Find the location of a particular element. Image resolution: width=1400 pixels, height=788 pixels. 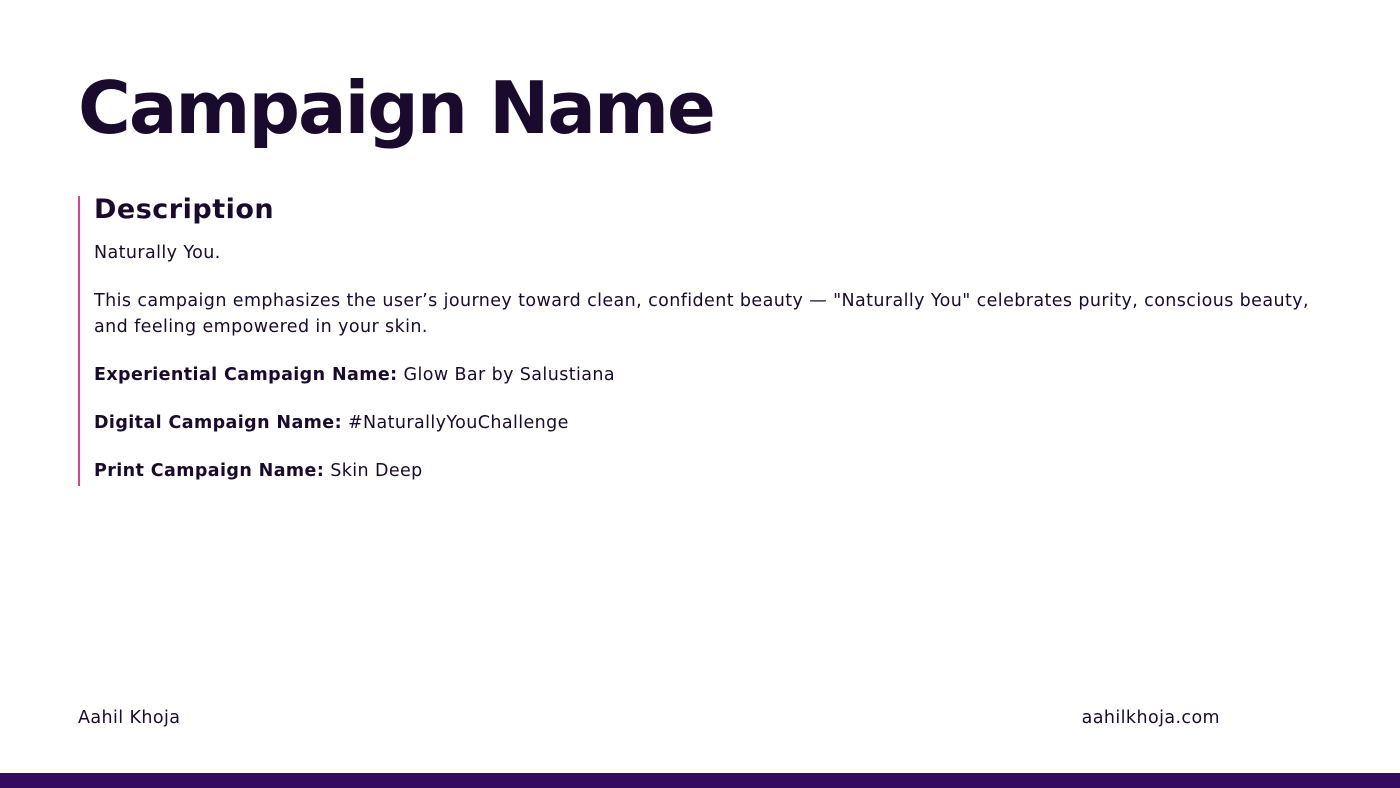

detail-label: Digital Campaign Name: is located at coordinates (218, 423).